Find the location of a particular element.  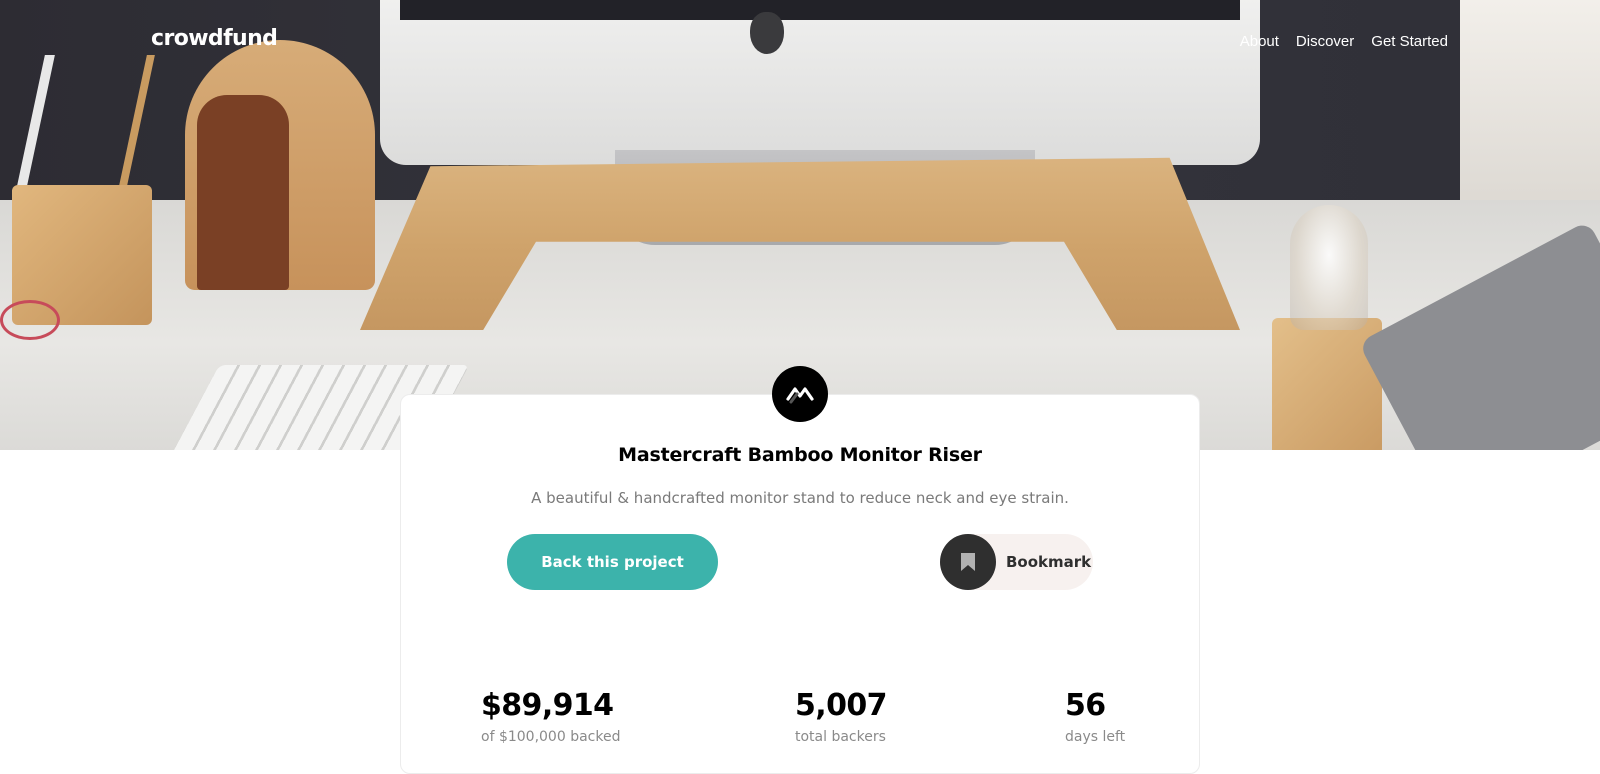

mastercraft-m-glyph is located at coordinates (800, 395).